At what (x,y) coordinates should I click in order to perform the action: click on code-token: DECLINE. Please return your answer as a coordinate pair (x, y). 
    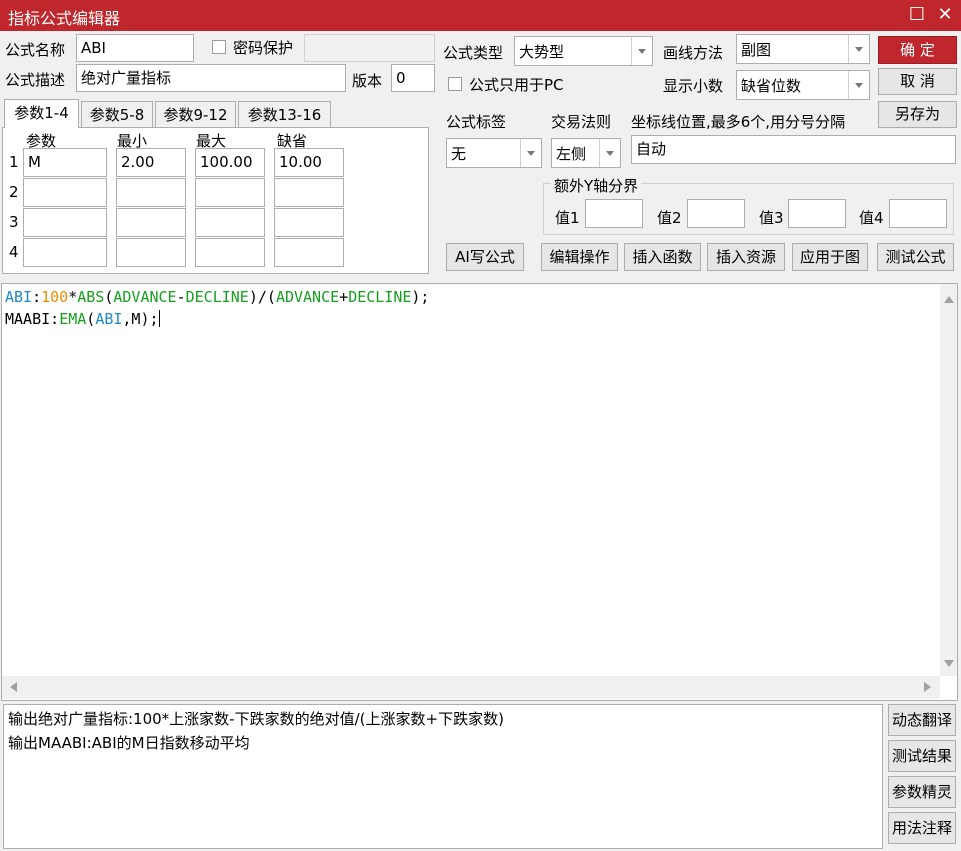
    Looking at the image, I should click on (217, 297).